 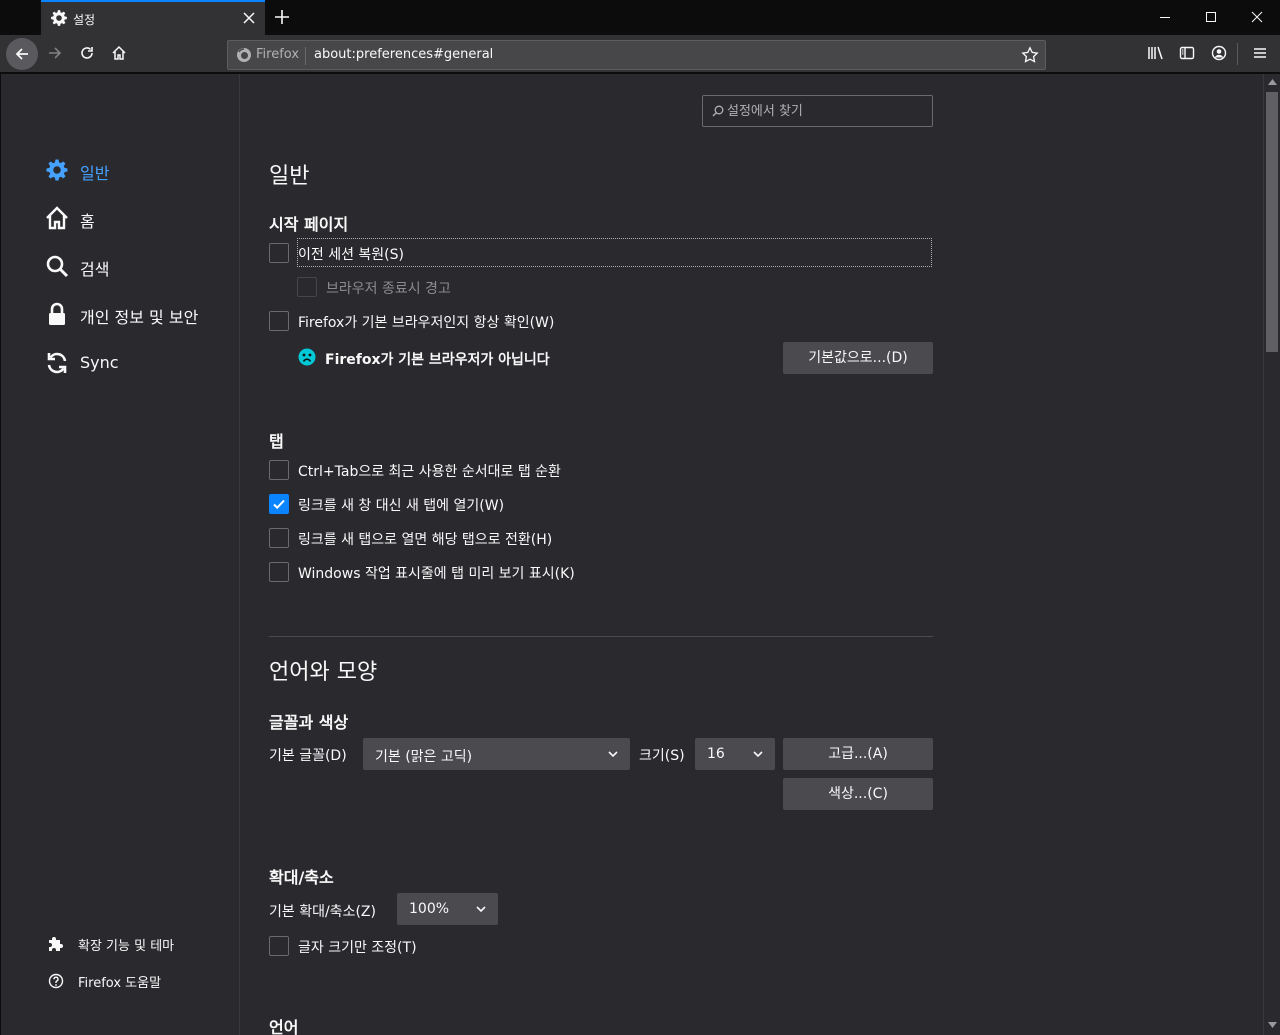 What do you see at coordinates (1272, 222) in the screenshot?
I see `scrollbar-thumb` at bounding box center [1272, 222].